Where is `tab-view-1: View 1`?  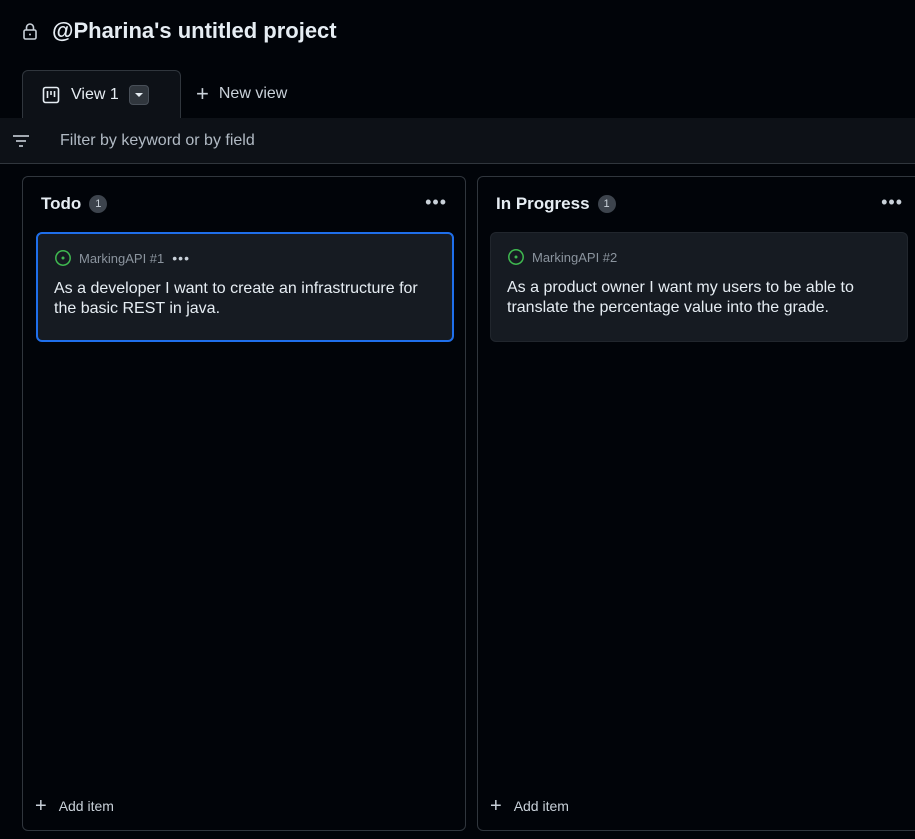
tab-view-1: View 1 is located at coordinates (101, 94).